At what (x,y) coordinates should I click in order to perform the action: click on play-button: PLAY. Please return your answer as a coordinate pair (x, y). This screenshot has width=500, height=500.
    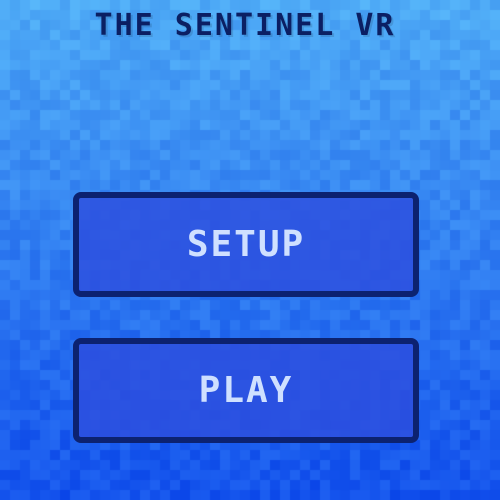
    Looking at the image, I should click on (246, 390).